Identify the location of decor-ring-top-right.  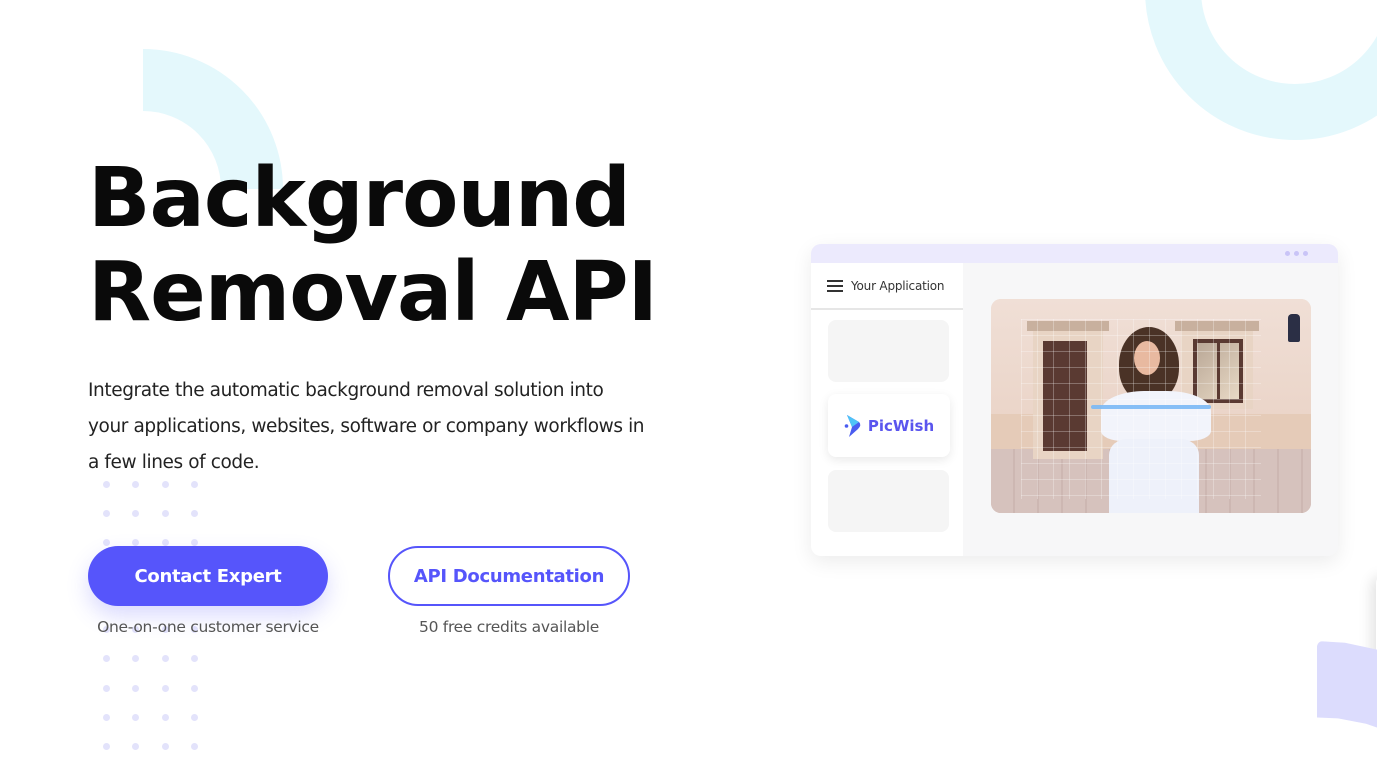
(1261, 70).